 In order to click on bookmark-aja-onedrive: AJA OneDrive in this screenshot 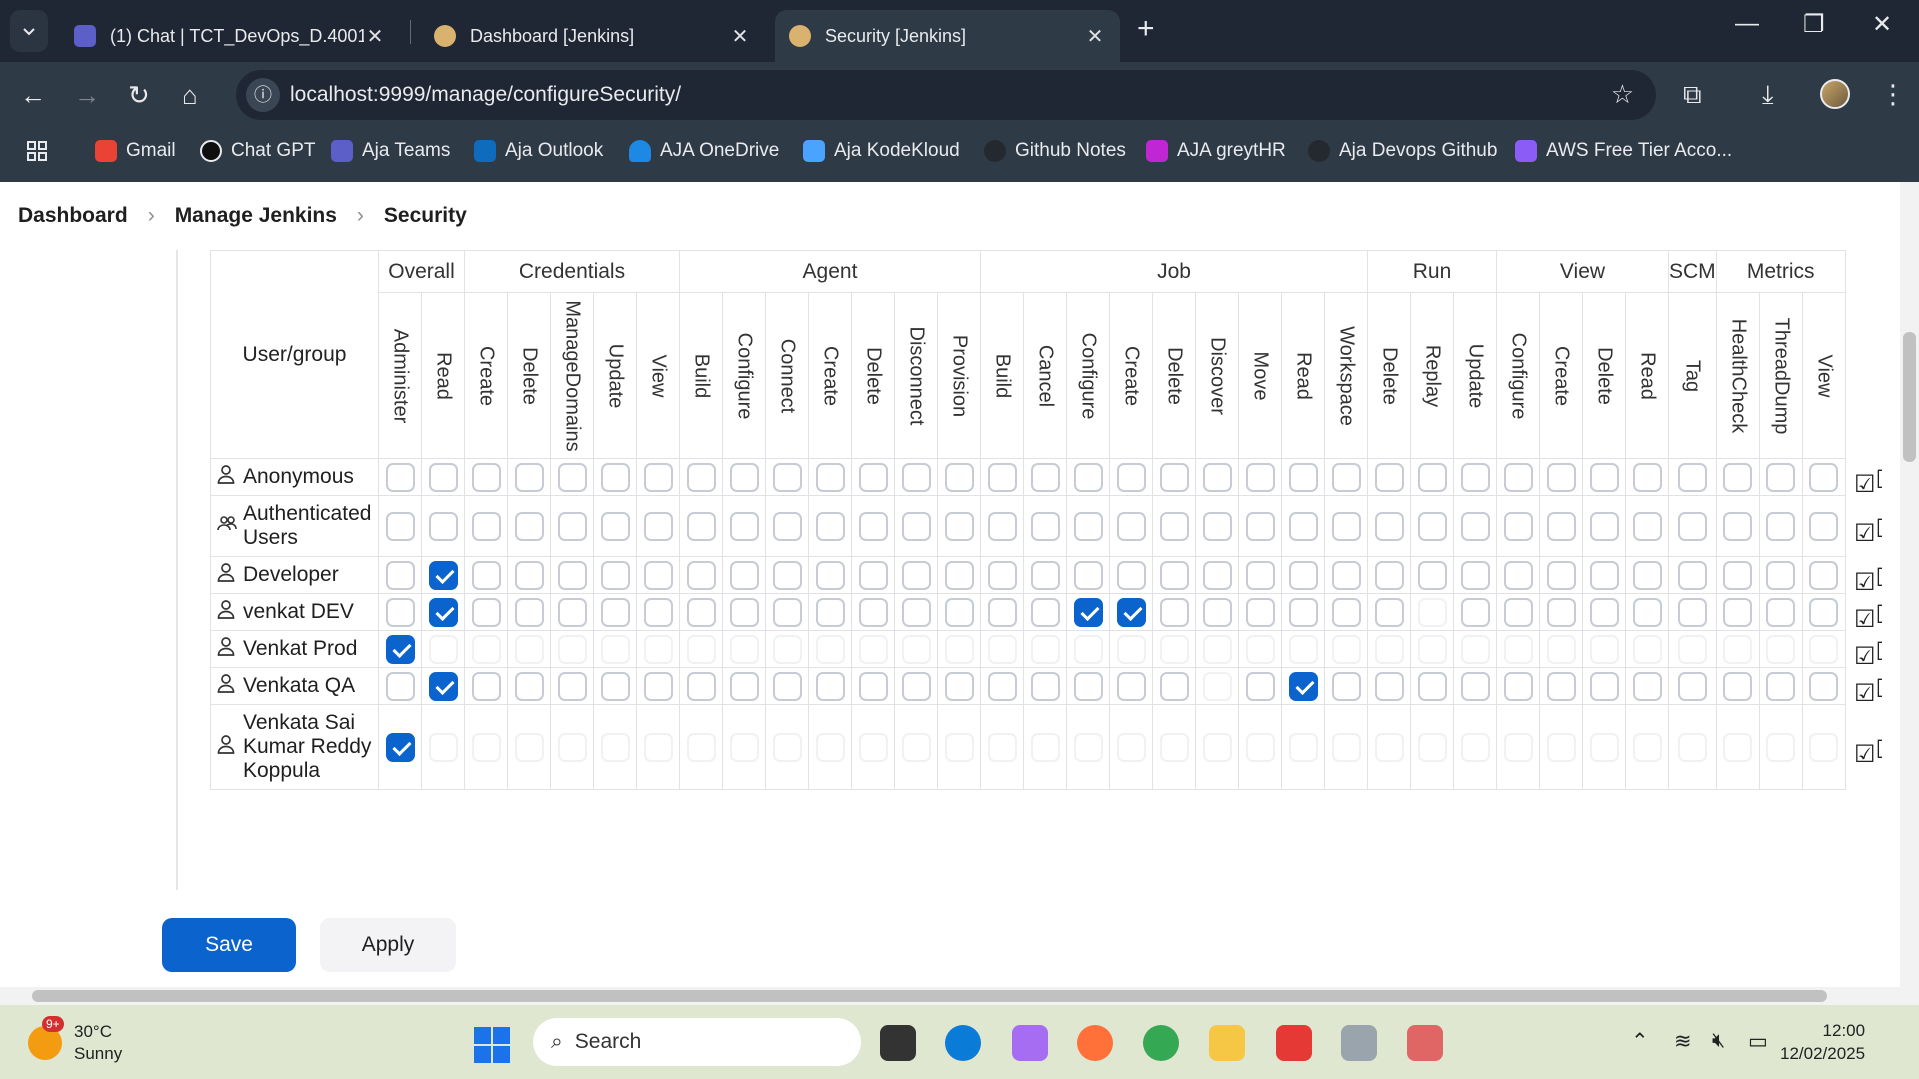, I will do `click(704, 151)`.